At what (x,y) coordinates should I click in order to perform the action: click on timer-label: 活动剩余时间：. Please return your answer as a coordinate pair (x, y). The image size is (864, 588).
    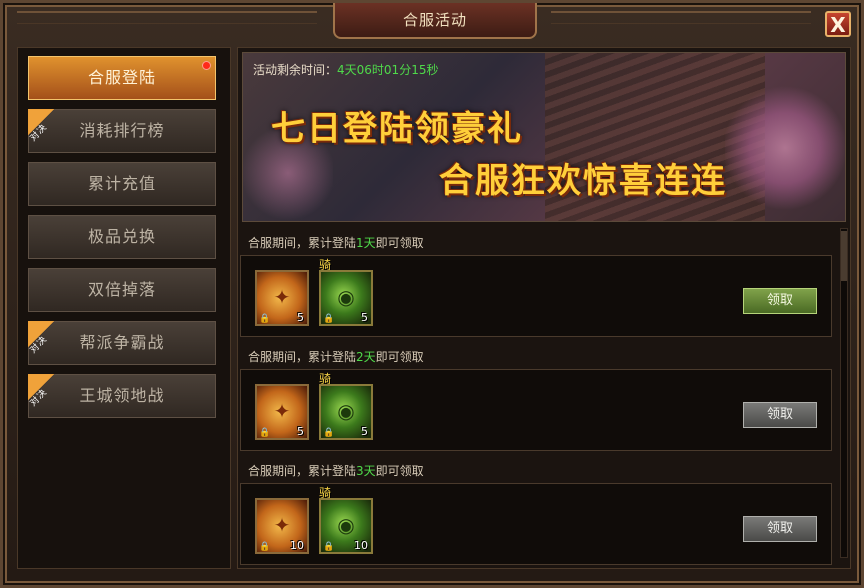
    Looking at the image, I should click on (295, 70).